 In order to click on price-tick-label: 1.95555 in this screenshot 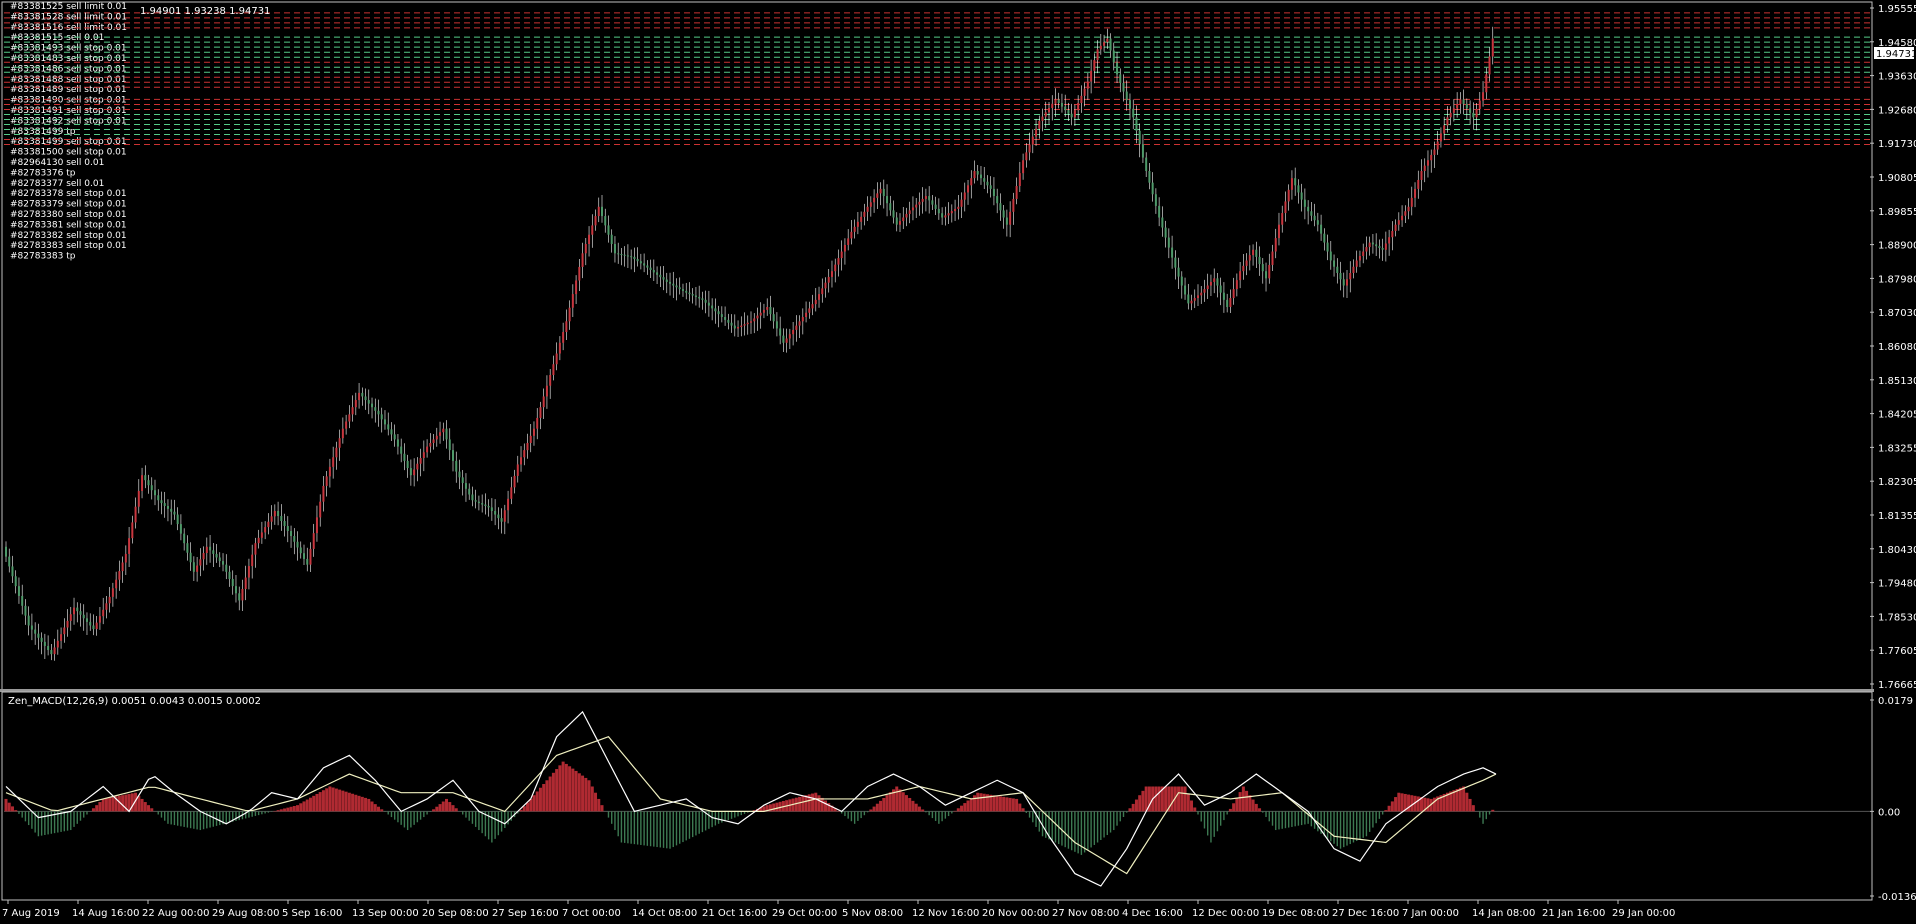, I will do `click(1897, 9)`.